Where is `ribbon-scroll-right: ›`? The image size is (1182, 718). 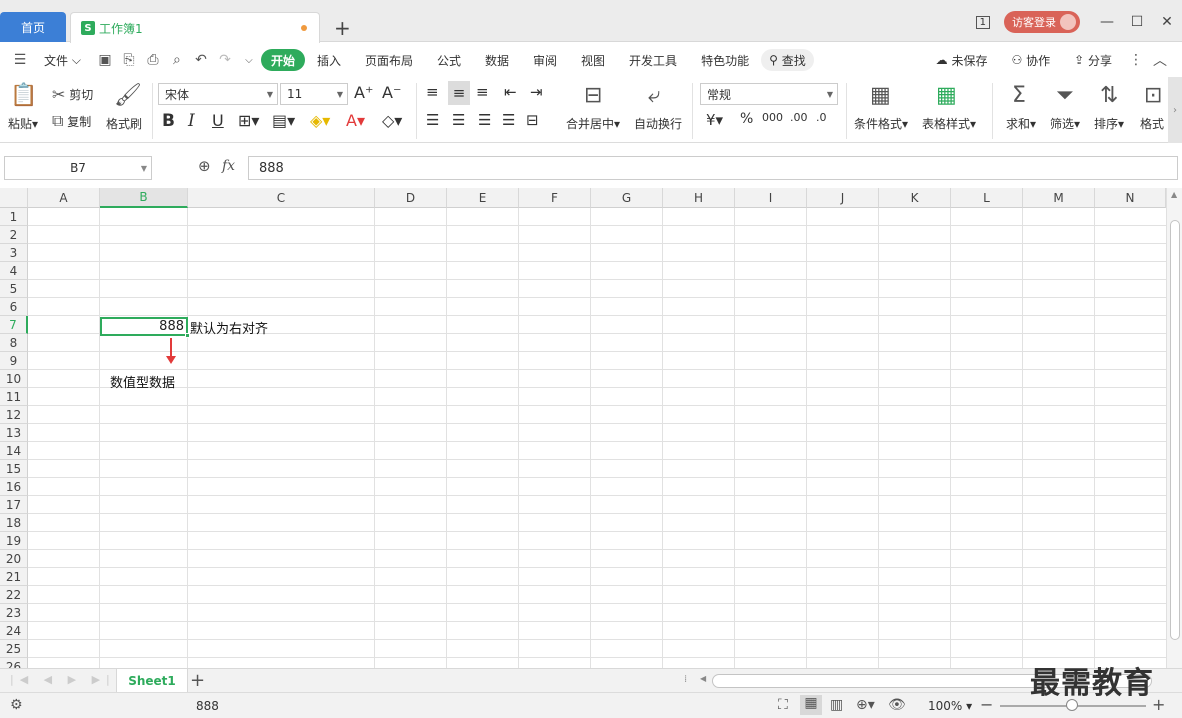
ribbon-scroll-right: › is located at coordinates (1175, 110).